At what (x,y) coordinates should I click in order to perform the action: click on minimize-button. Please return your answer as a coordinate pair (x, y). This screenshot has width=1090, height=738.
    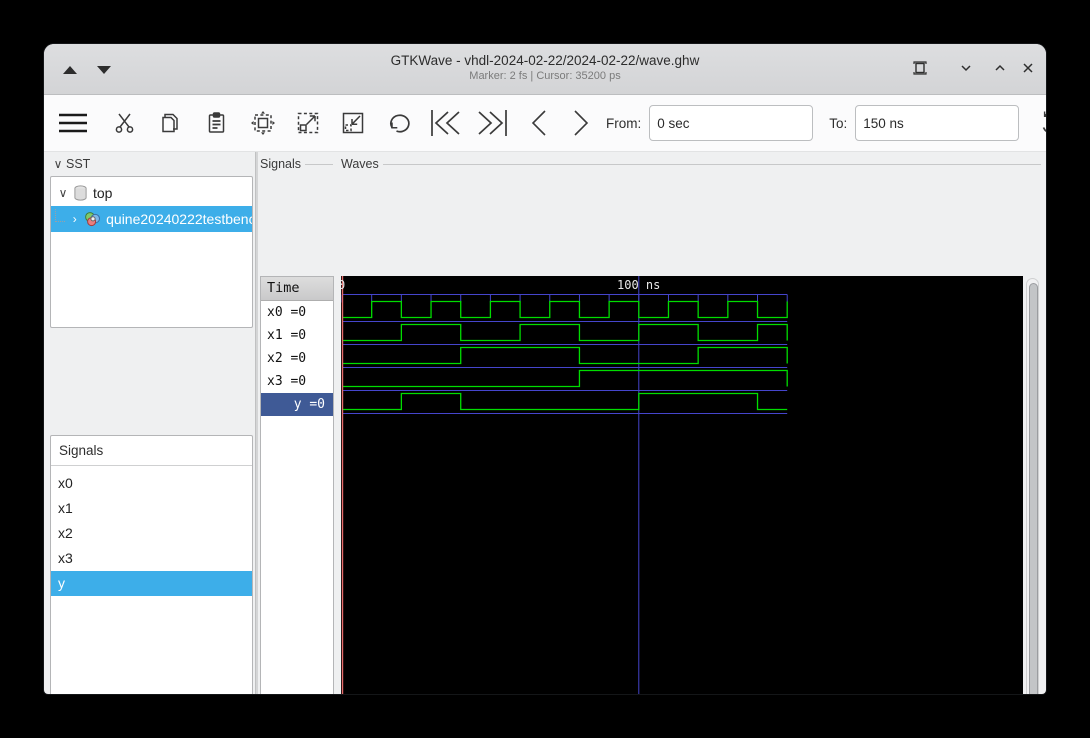
    Looking at the image, I should click on (966, 68).